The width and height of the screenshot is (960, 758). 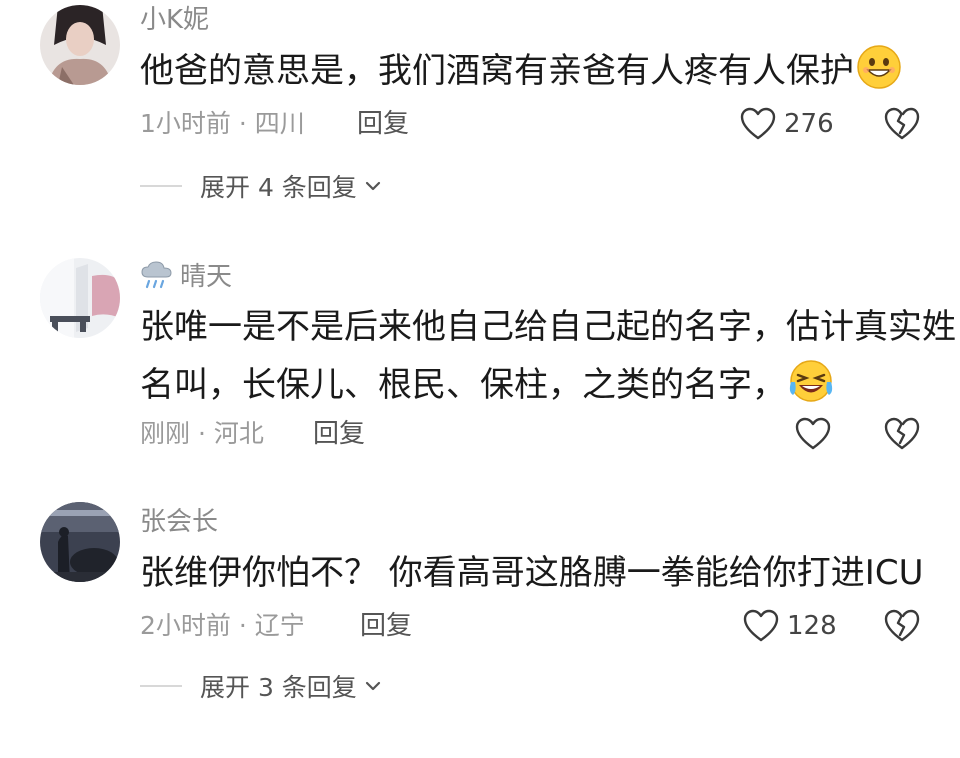 I want to click on comment-text: 他爸的意思是，我们酒窝有亲爸有人疼有人保护, so click(x=521, y=71).